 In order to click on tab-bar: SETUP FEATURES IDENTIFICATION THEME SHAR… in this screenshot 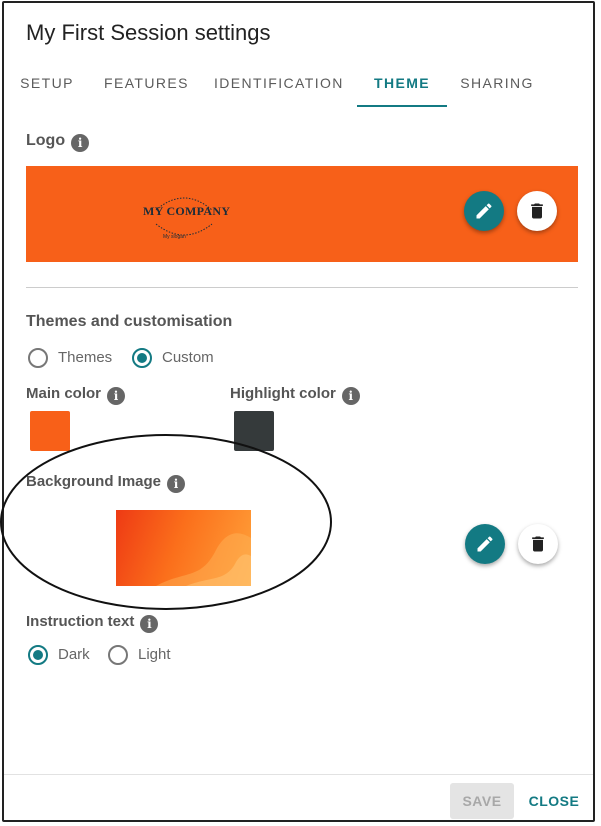, I will do `click(298, 87)`.